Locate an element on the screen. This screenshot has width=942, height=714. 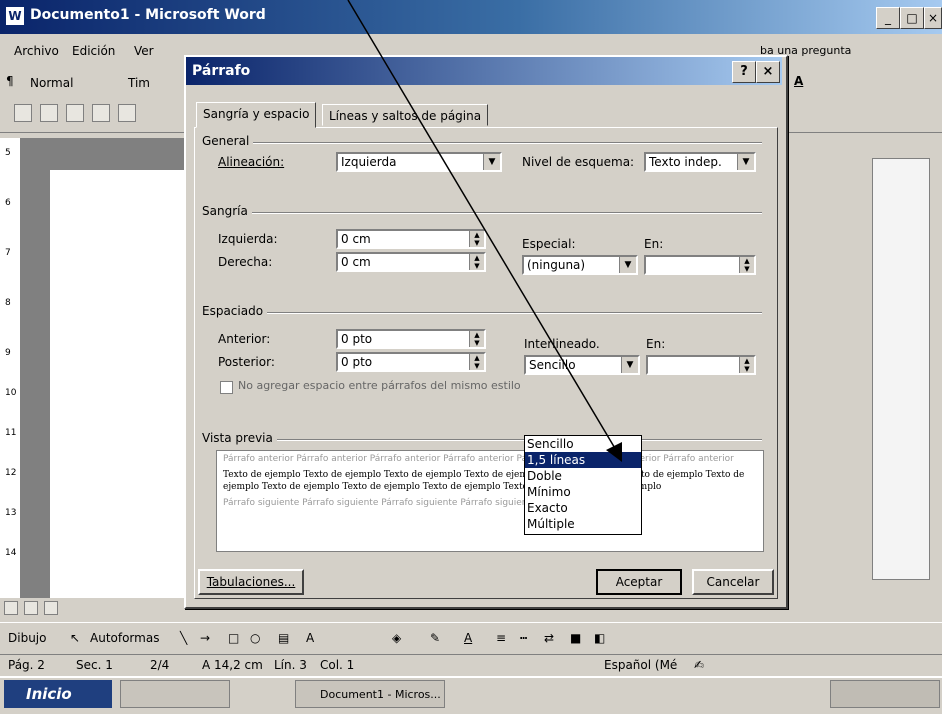
outline-label: Nivel de esquema: is located at coordinates (578, 162).